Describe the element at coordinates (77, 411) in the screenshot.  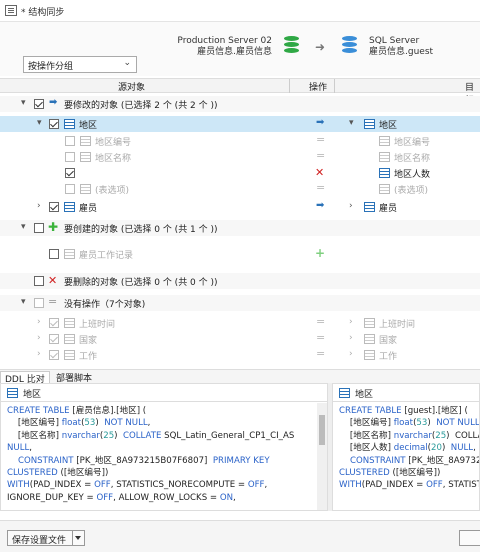
I see `code-line: CREATE TABLE [雇员信息].[地区] (` at that location.